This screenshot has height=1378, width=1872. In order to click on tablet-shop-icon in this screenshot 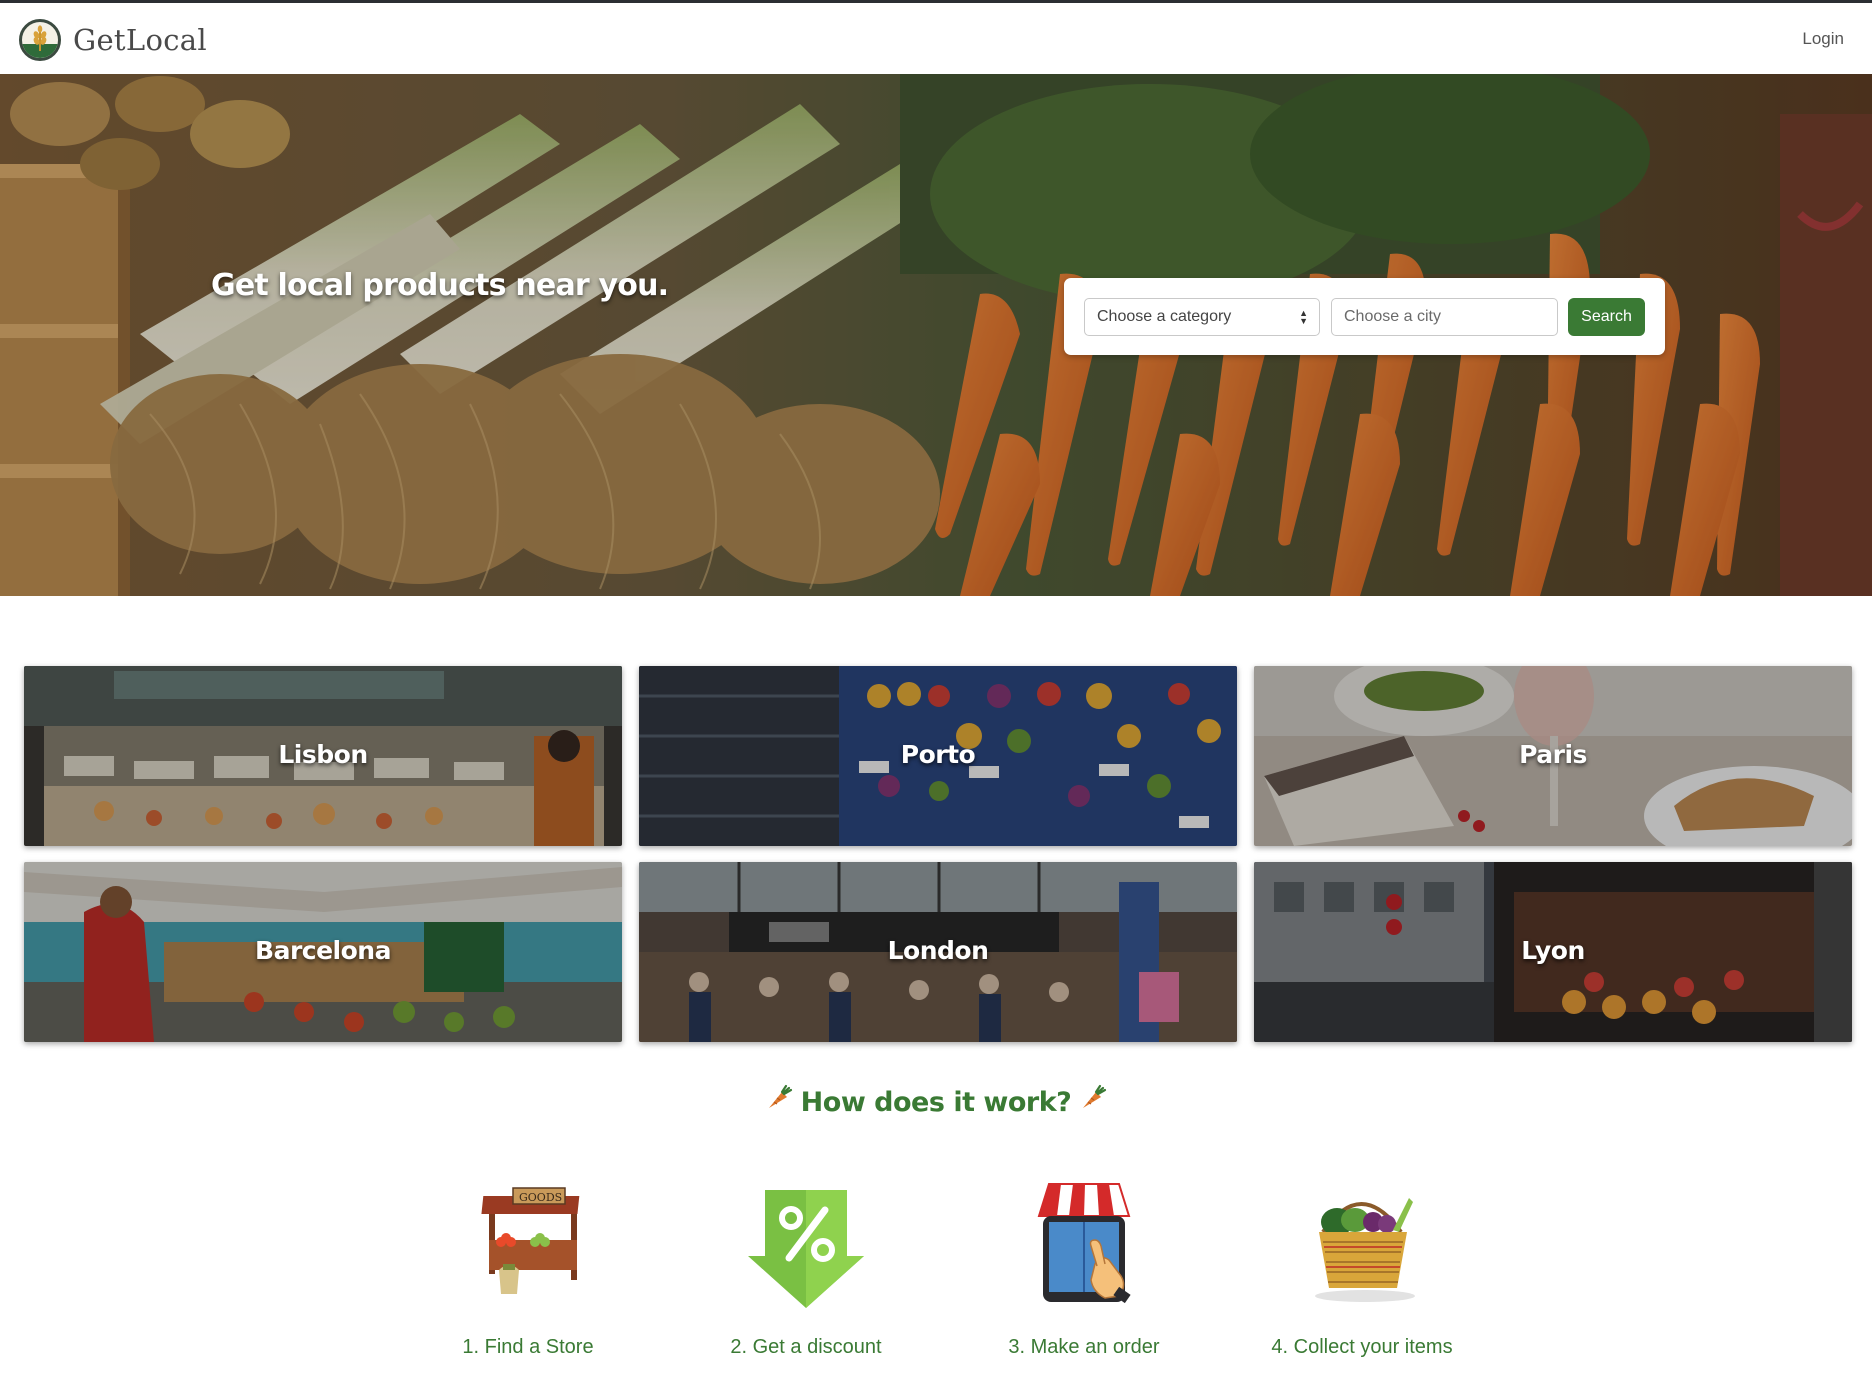, I will do `click(1084, 1245)`.